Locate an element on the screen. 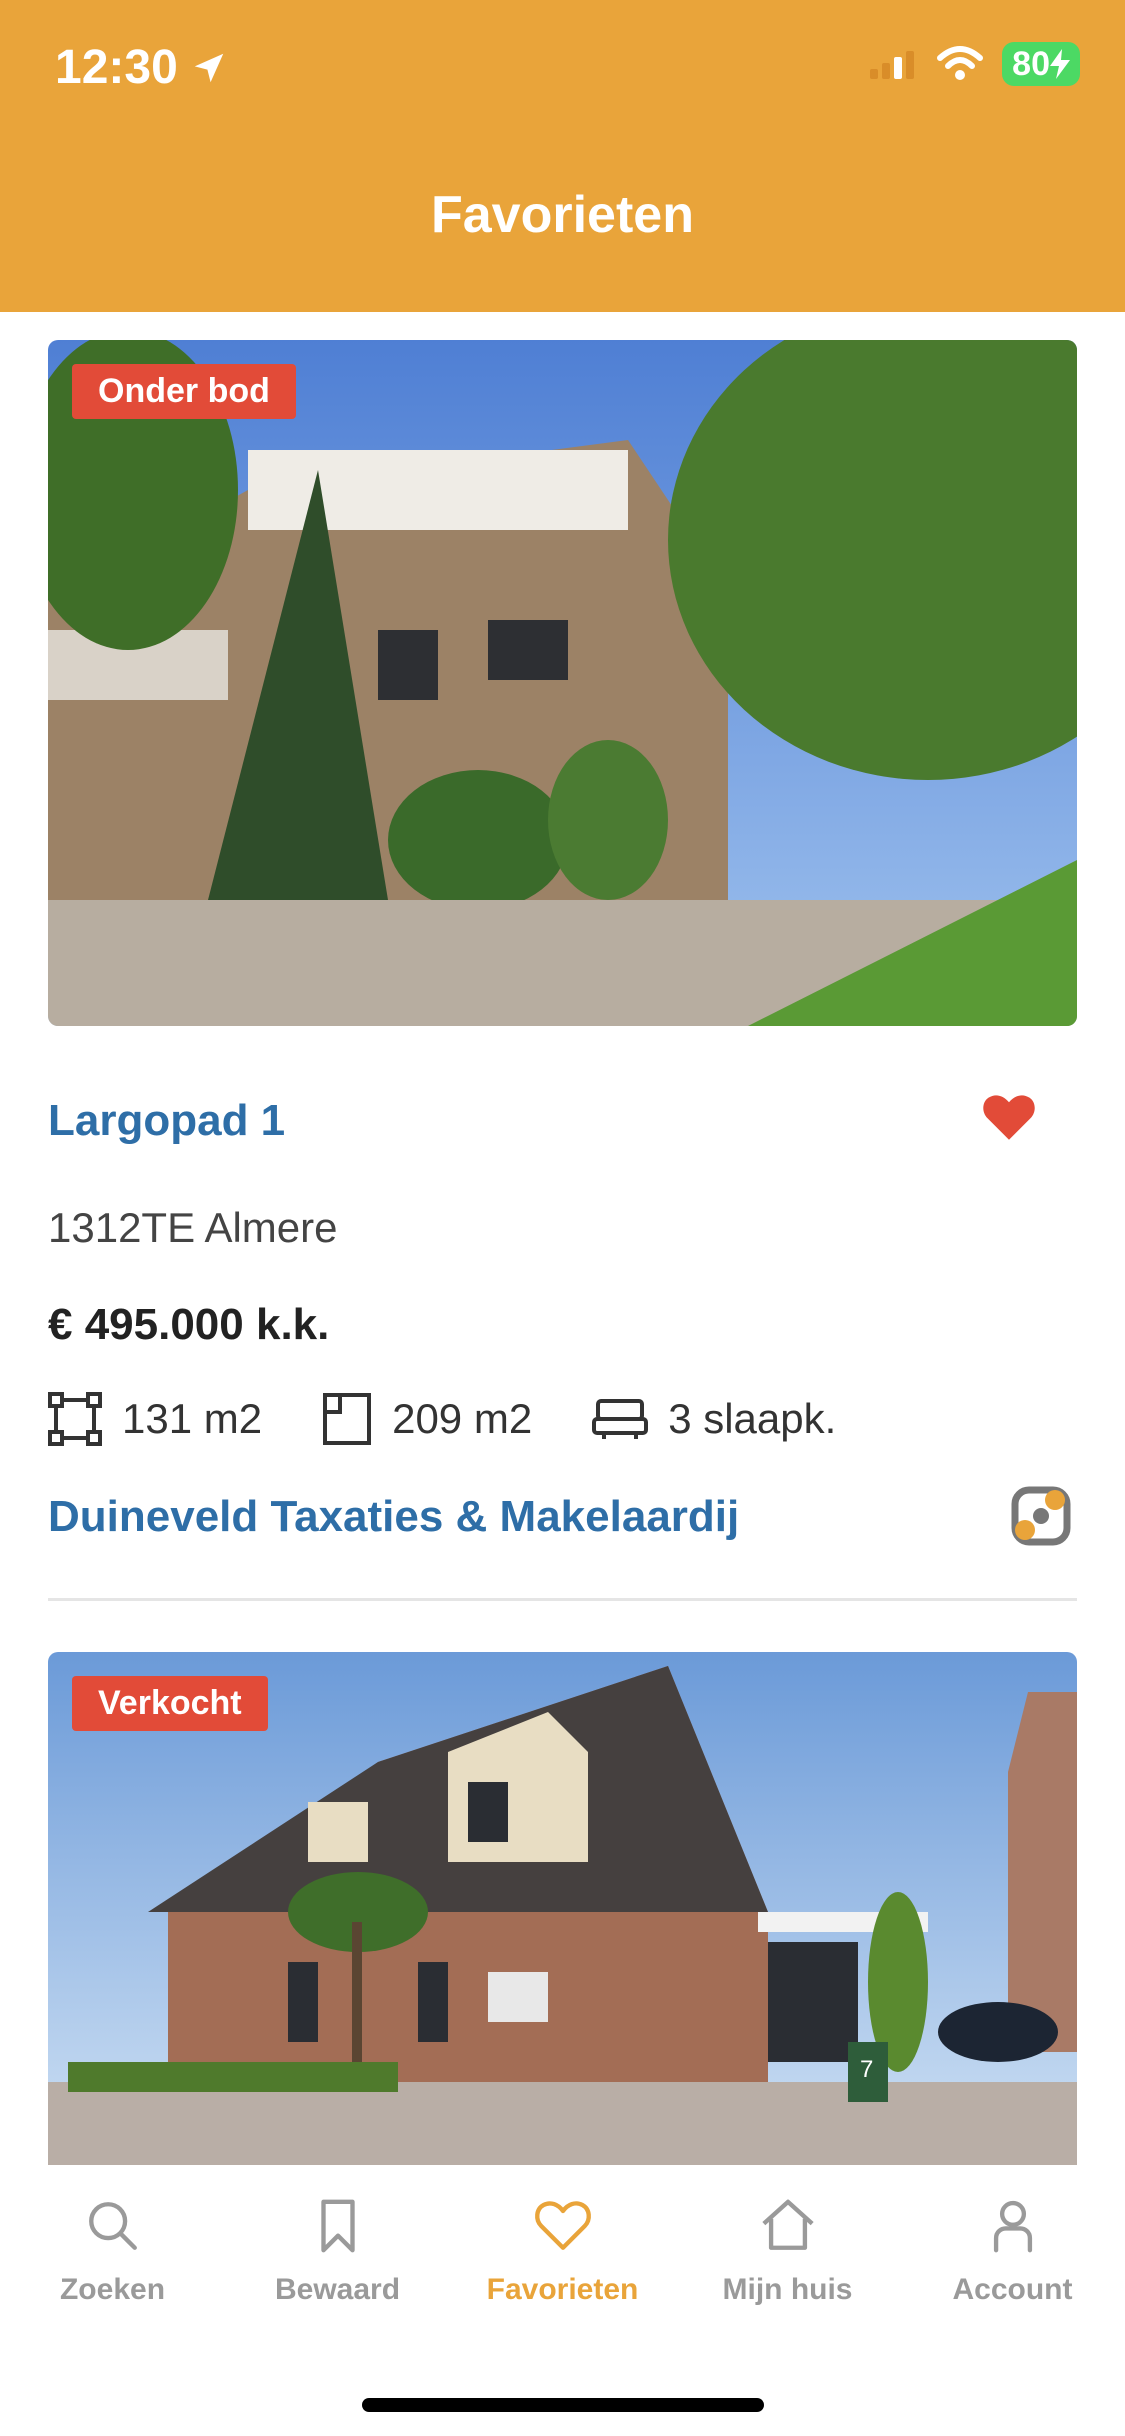 The image size is (1125, 2436). status-time-text: 12:30 is located at coordinates (116, 67).